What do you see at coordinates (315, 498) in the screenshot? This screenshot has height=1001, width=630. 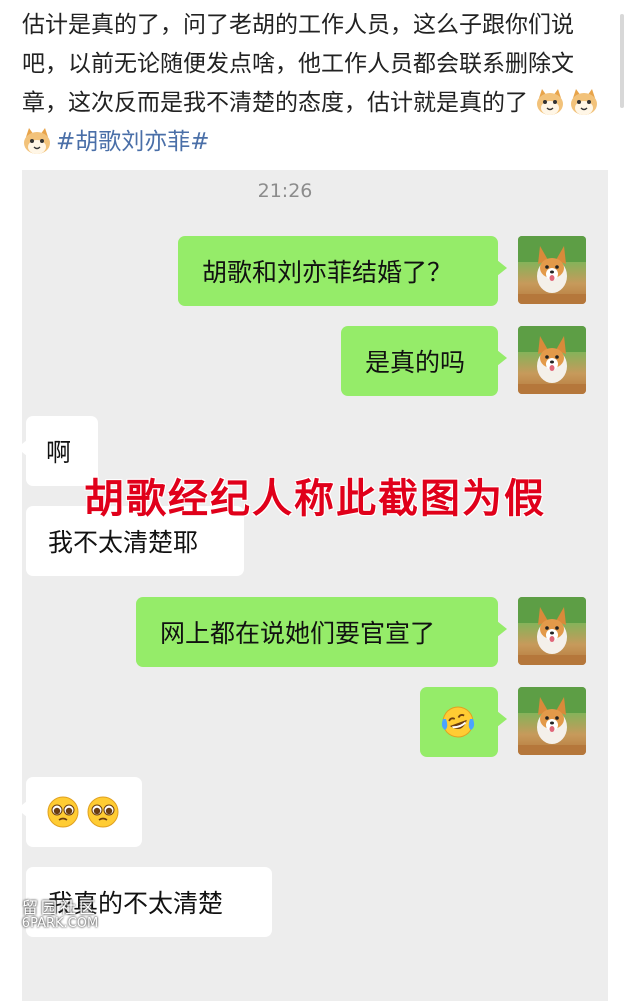 I see `overlay-caption: 胡歌经纪人称此截图为假` at bounding box center [315, 498].